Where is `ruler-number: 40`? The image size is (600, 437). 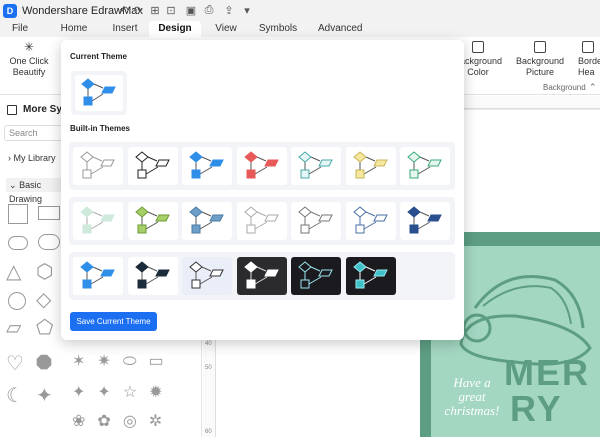 ruler-number: 40 is located at coordinates (208, 344).